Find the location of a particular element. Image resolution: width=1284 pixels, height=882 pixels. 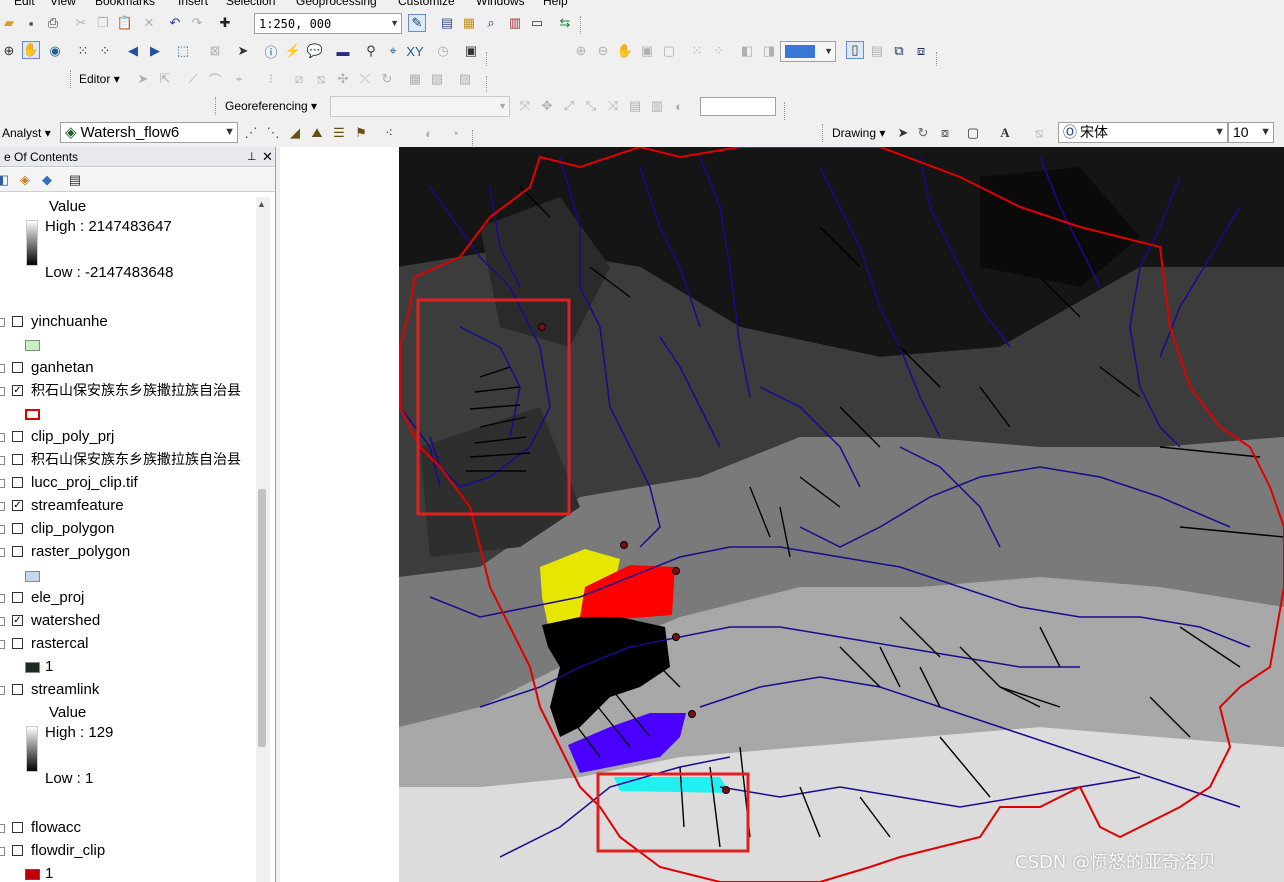

save-icon: ▪ is located at coordinates (31, 23).